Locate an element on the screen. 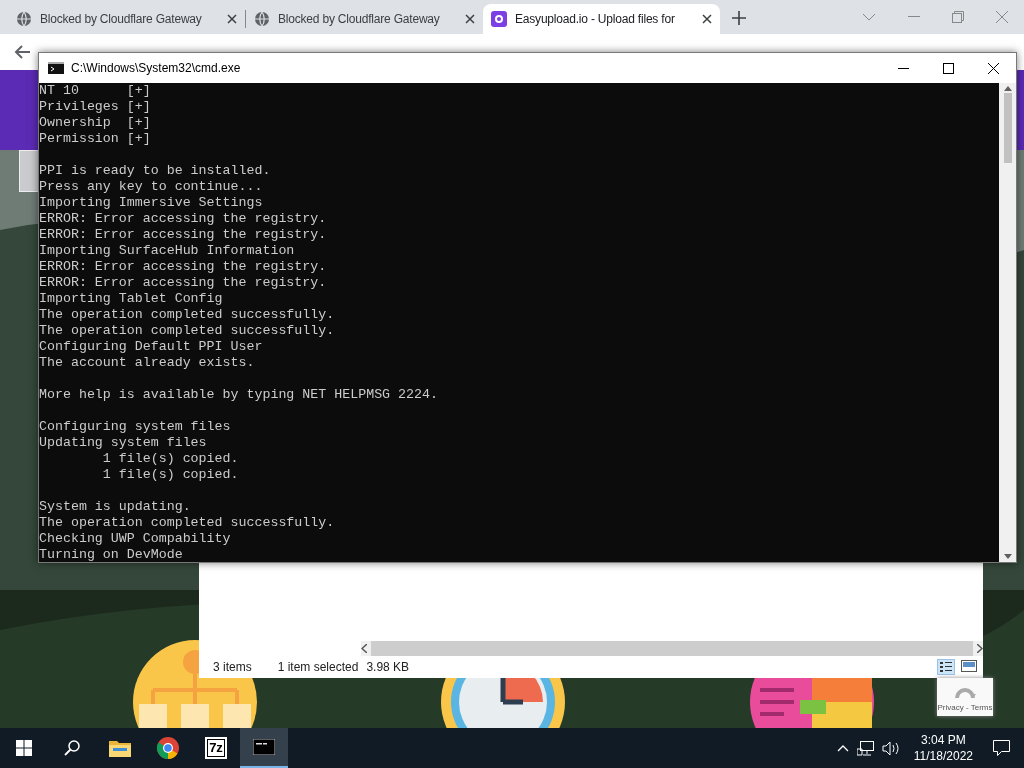  console-line: Checking UWP Compability is located at coordinates (135, 539).